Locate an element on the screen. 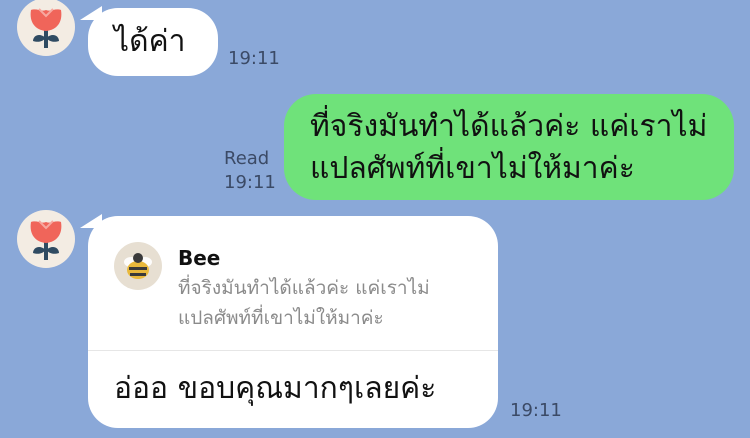  read-receipt: Read is located at coordinates (247, 158).